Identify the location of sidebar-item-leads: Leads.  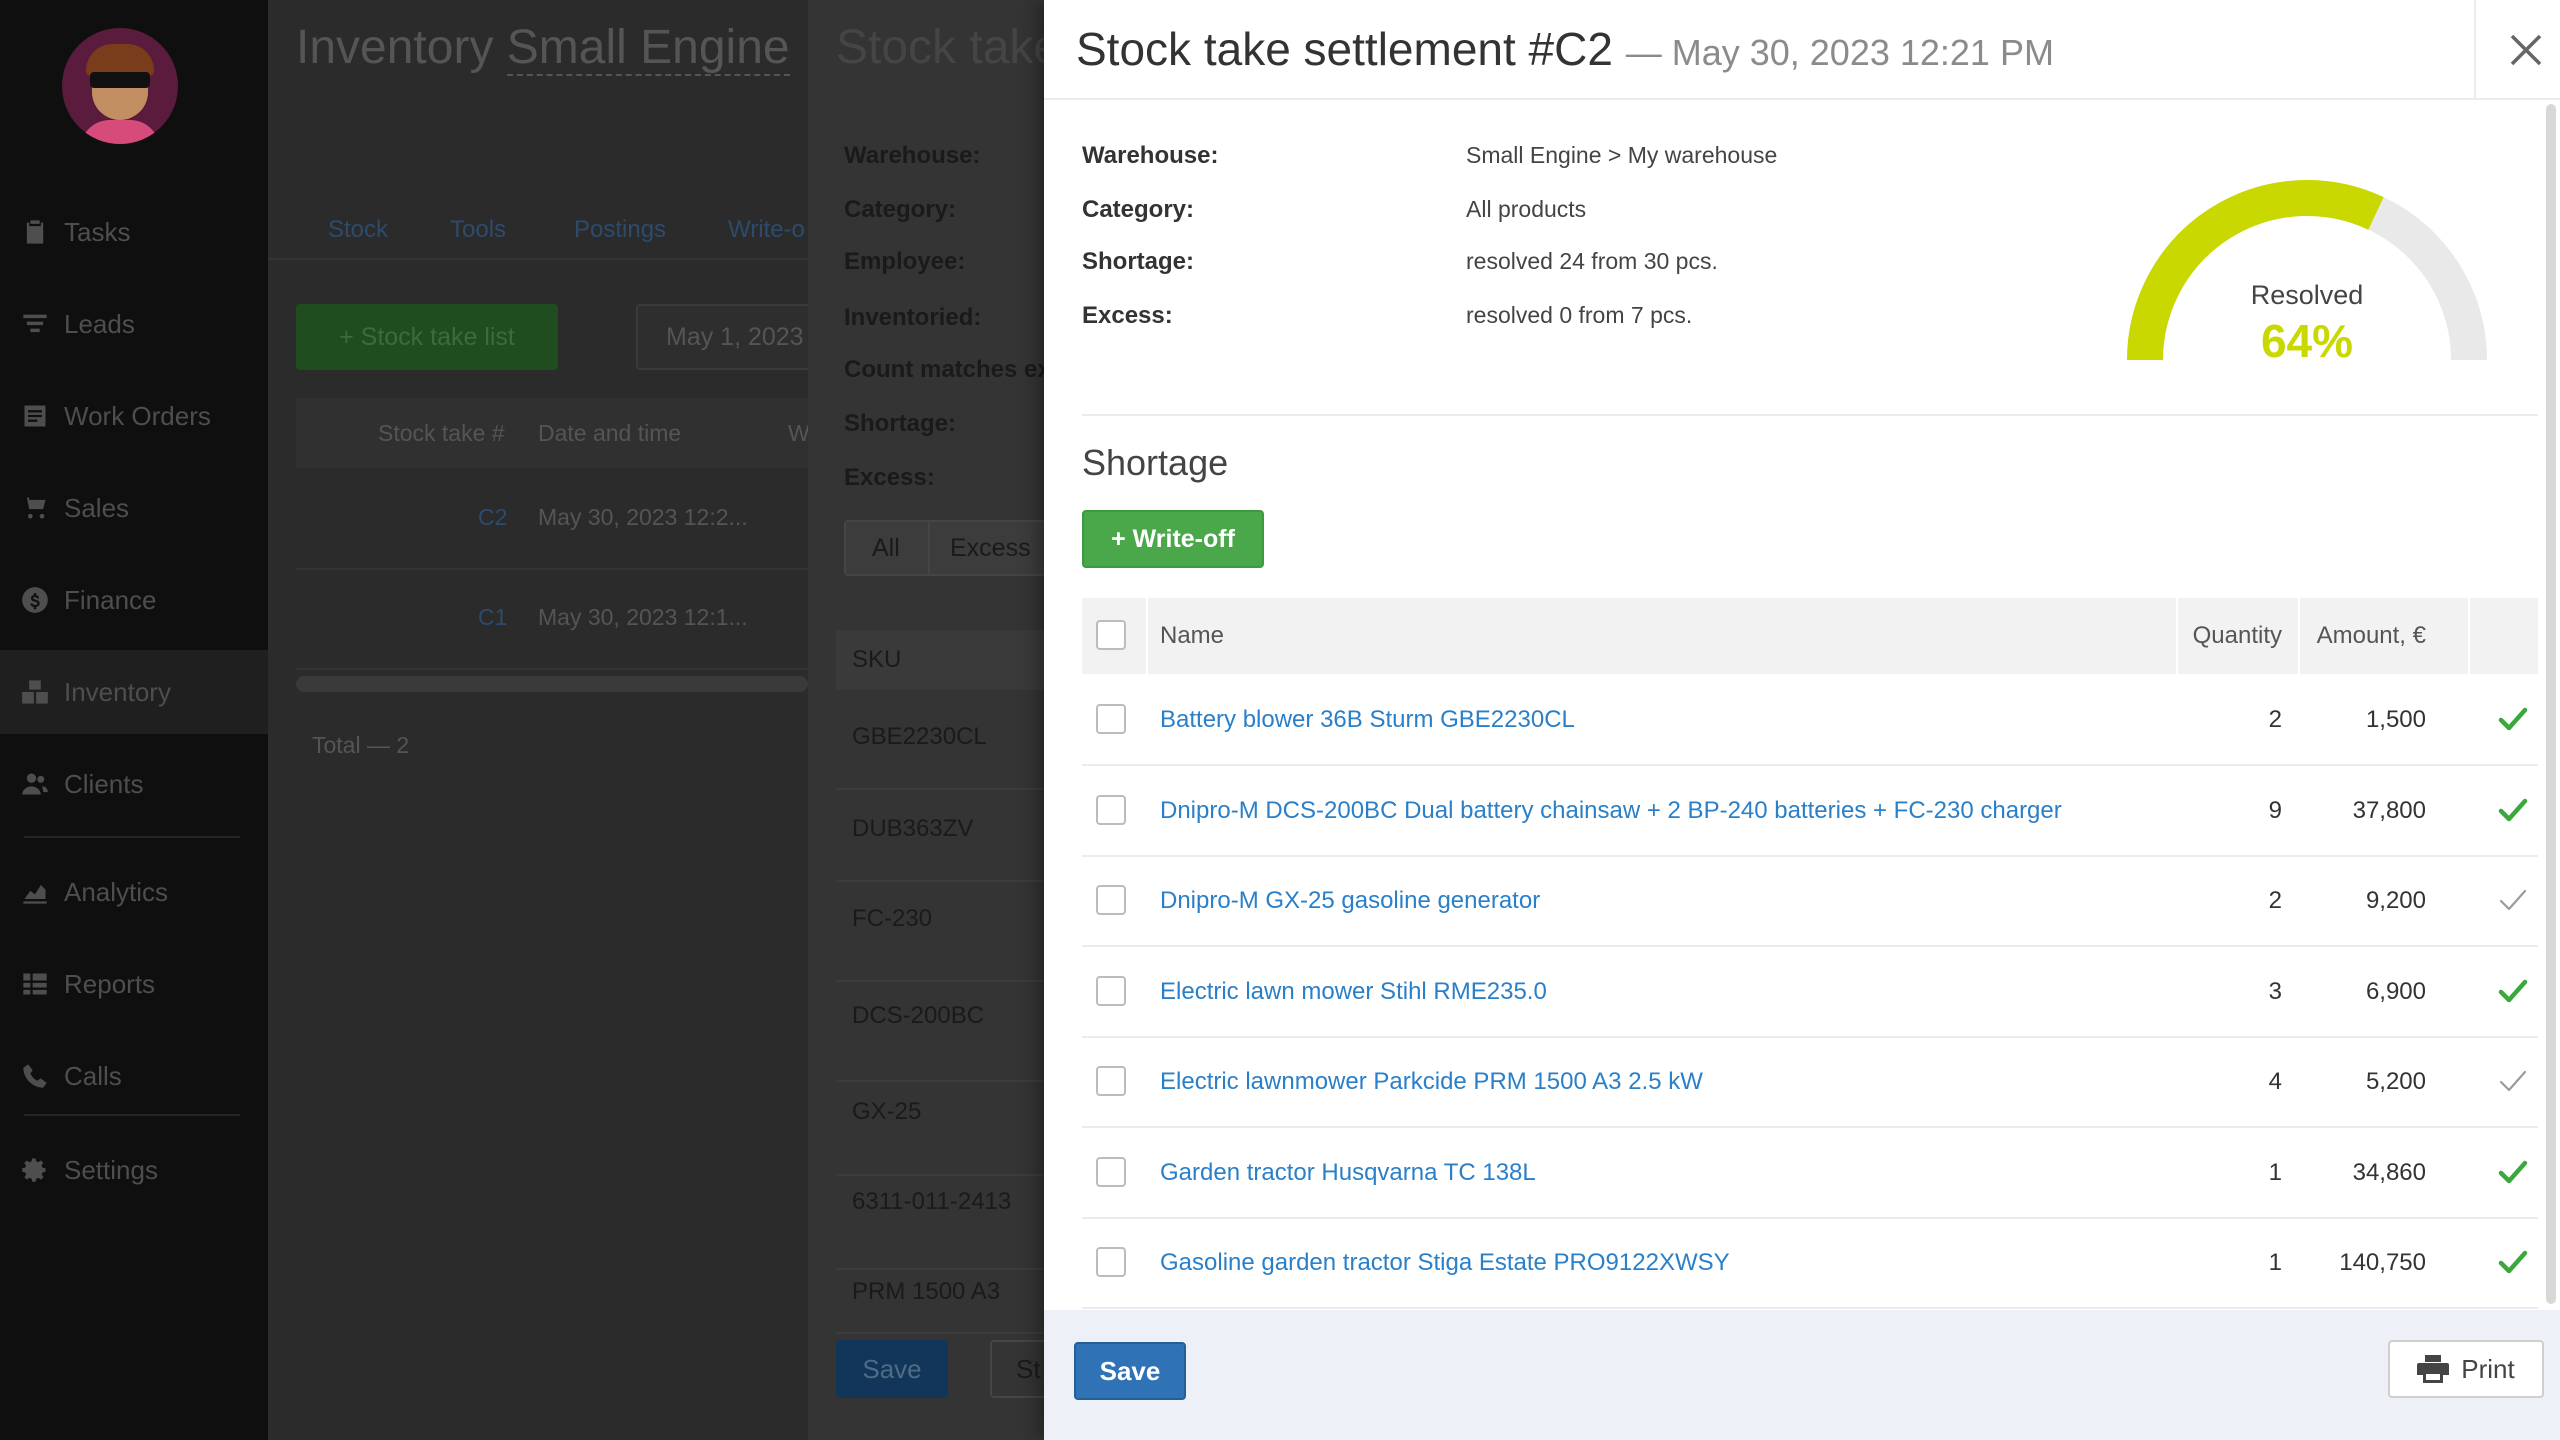
(134, 324).